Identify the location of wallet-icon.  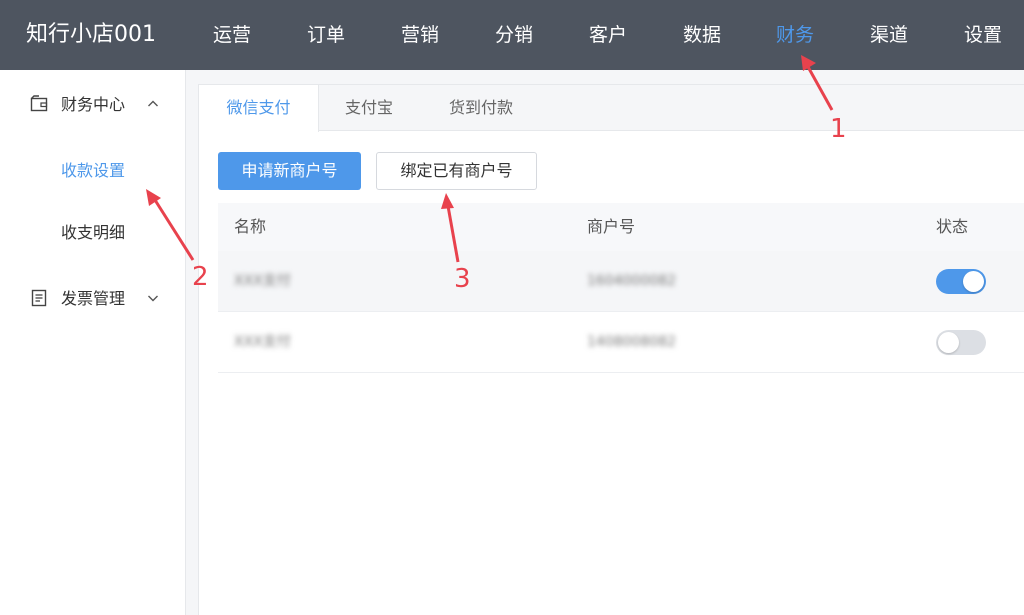
(39, 103).